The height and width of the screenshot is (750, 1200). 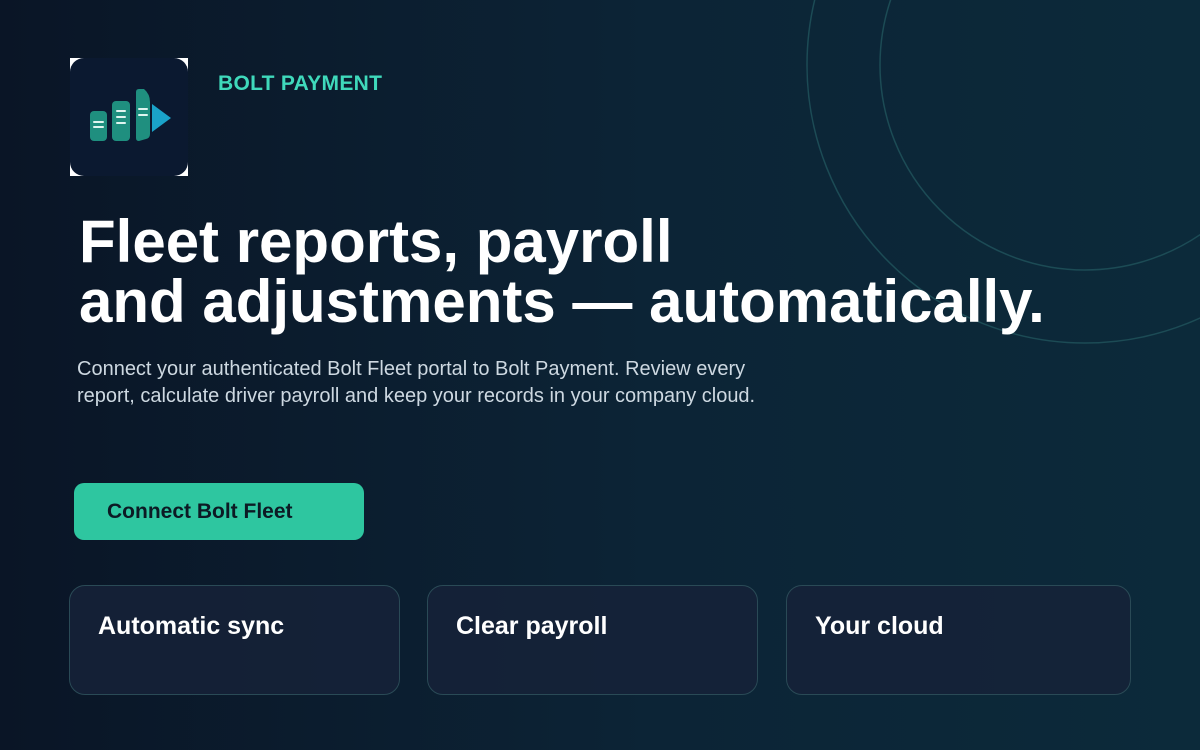 I want to click on brand-logo, so click(x=129, y=117).